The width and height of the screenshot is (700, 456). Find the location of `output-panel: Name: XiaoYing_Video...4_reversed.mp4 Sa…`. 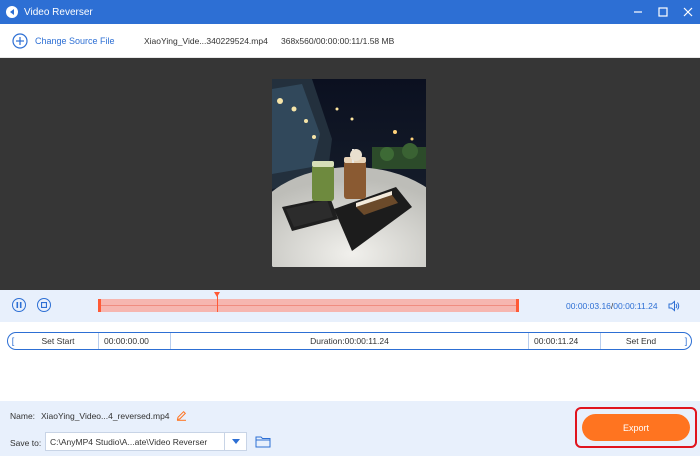

output-panel: Name: XiaoYing_Video...4_reversed.mp4 Sa… is located at coordinates (350, 428).